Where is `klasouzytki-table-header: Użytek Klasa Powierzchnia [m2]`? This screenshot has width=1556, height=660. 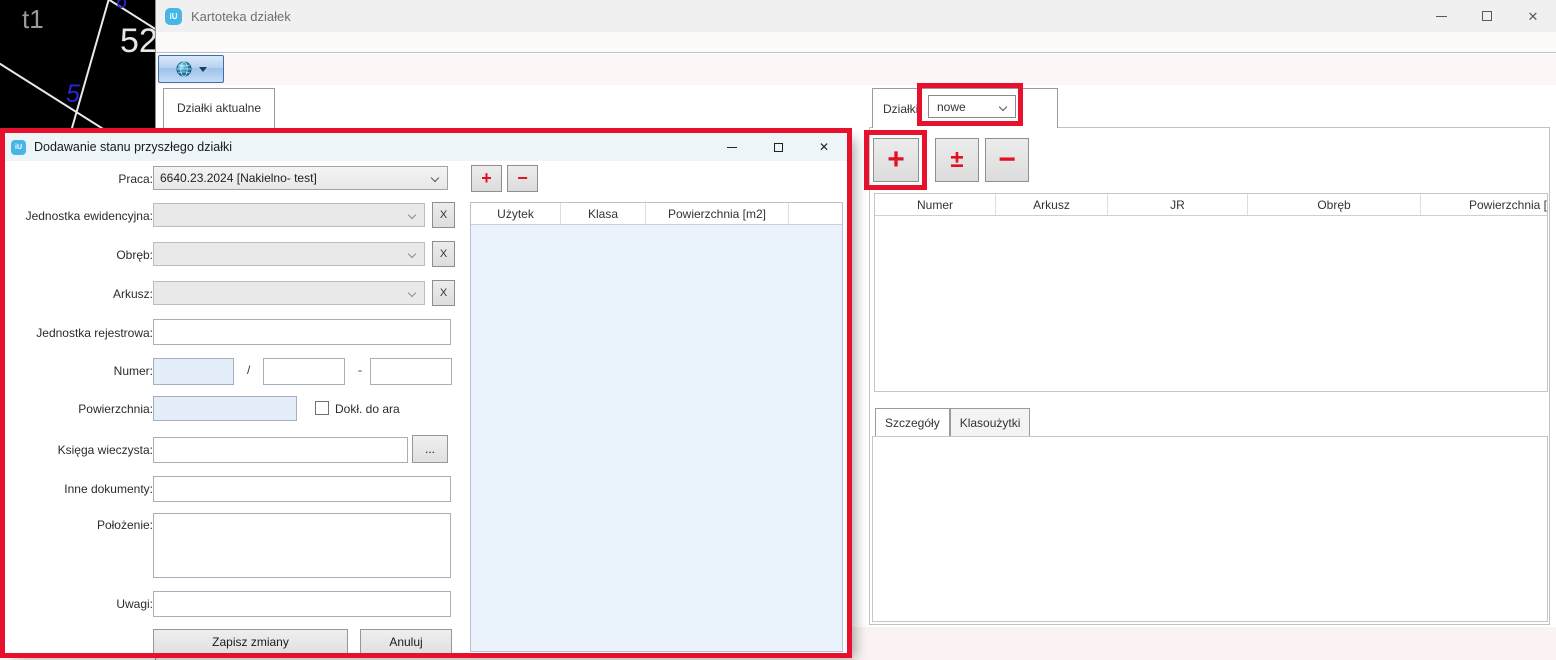 klasouzytki-table-header: Użytek Klasa Powierzchnia [m2] is located at coordinates (656, 214).